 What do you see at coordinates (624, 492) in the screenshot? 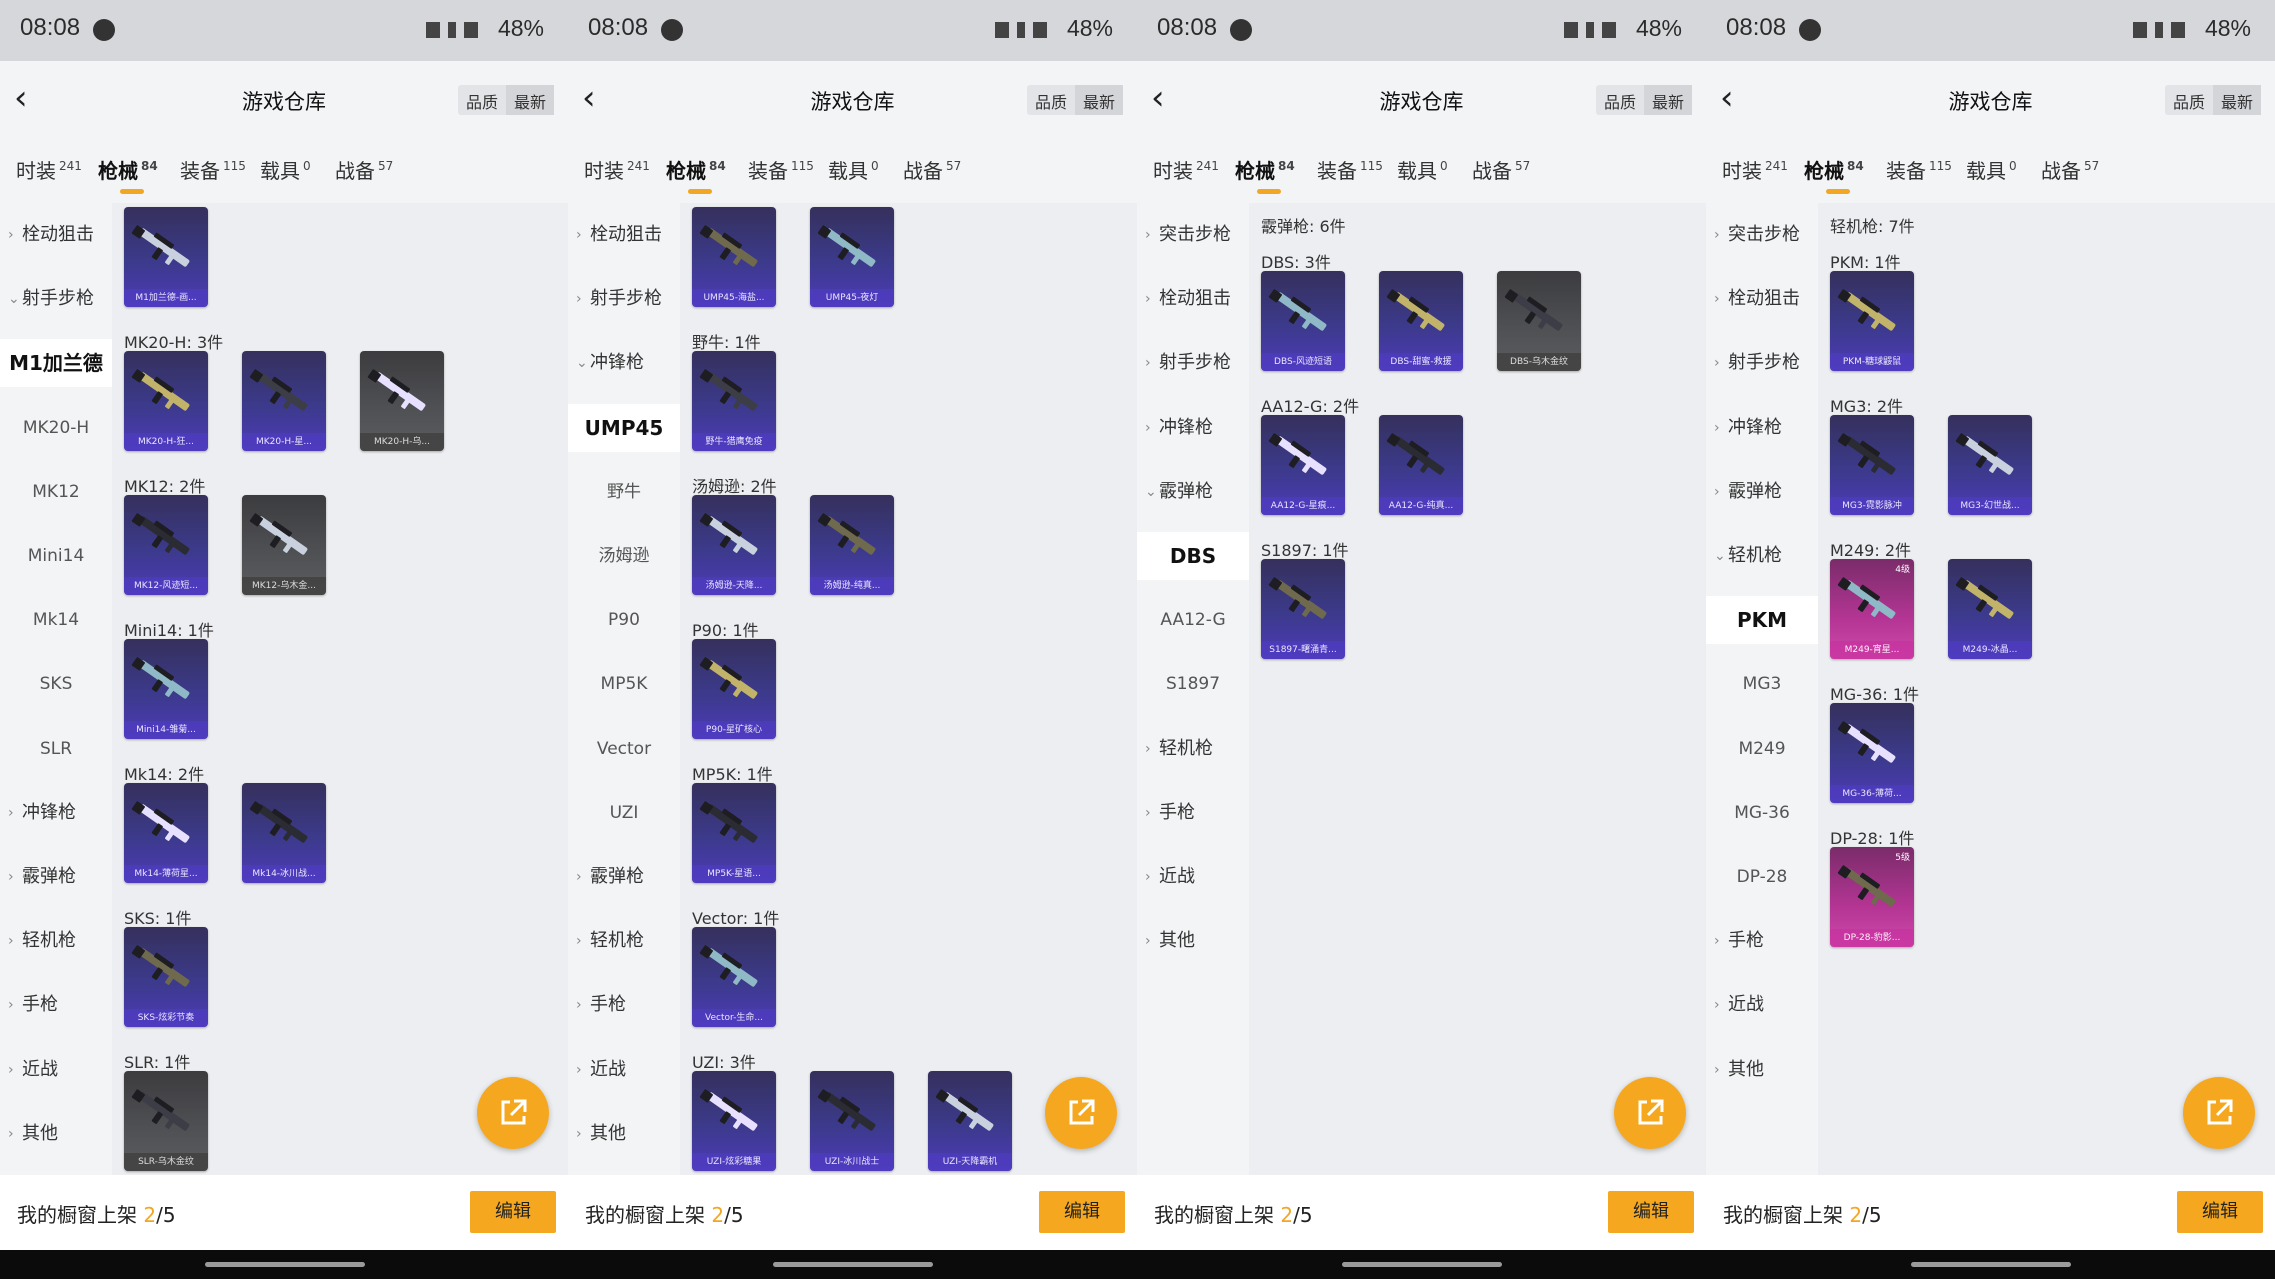
I see `sidebar-item-4: 野牛` at bounding box center [624, 492].